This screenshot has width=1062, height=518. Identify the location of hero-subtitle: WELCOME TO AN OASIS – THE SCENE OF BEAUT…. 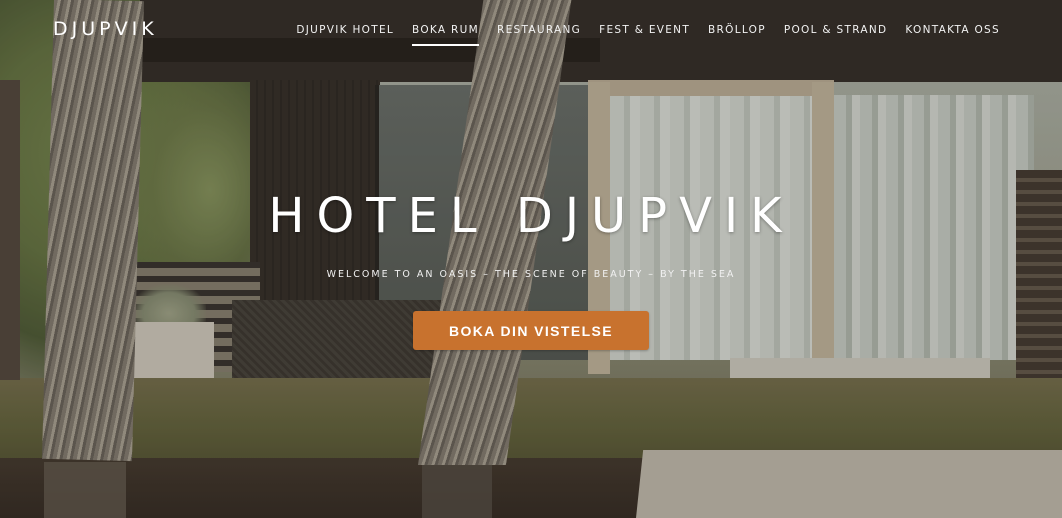
(531, 274).